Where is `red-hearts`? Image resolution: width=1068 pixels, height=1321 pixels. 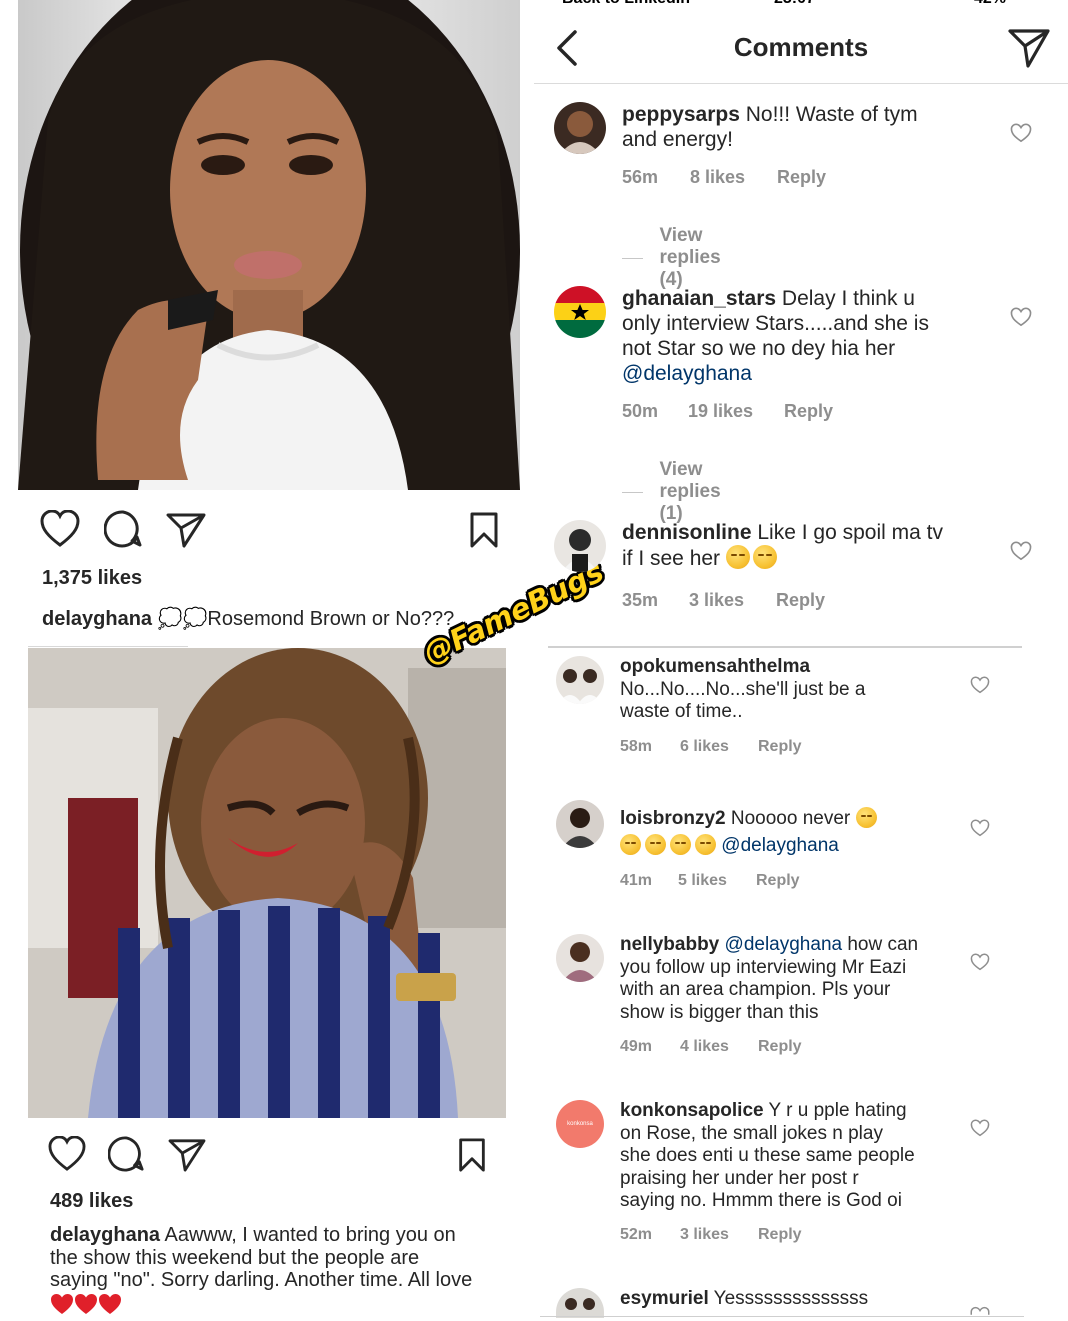
red-hearts is located at coordinates (261, 1307).